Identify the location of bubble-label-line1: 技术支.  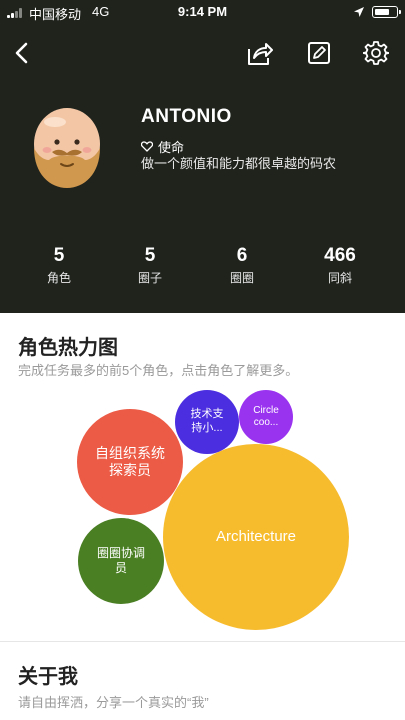
(207, 414).